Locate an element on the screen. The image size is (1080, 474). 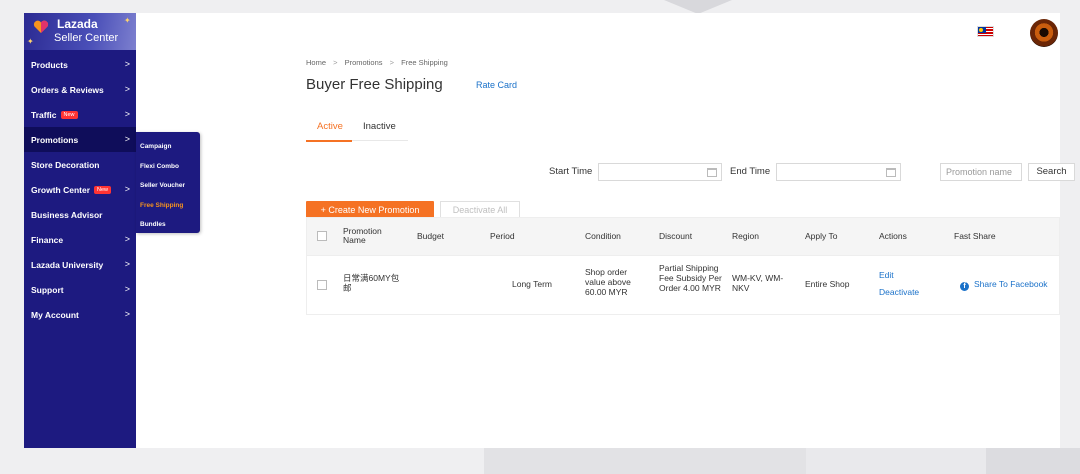
sidebar-item-lazada-university: Lazada University > is located at coordinates (80, 264).